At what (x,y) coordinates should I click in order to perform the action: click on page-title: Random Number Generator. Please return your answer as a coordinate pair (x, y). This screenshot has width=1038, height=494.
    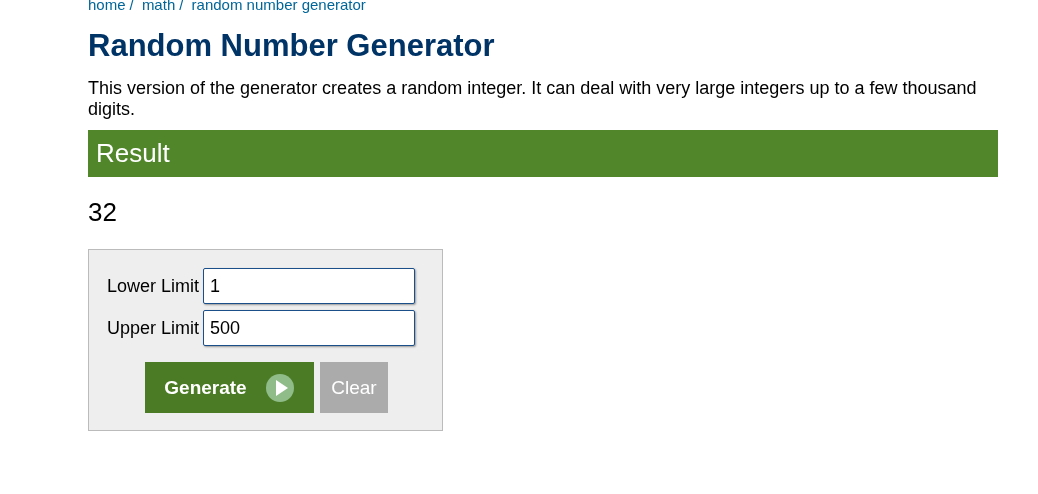
    Looking at the image, I should click on (292, 46).